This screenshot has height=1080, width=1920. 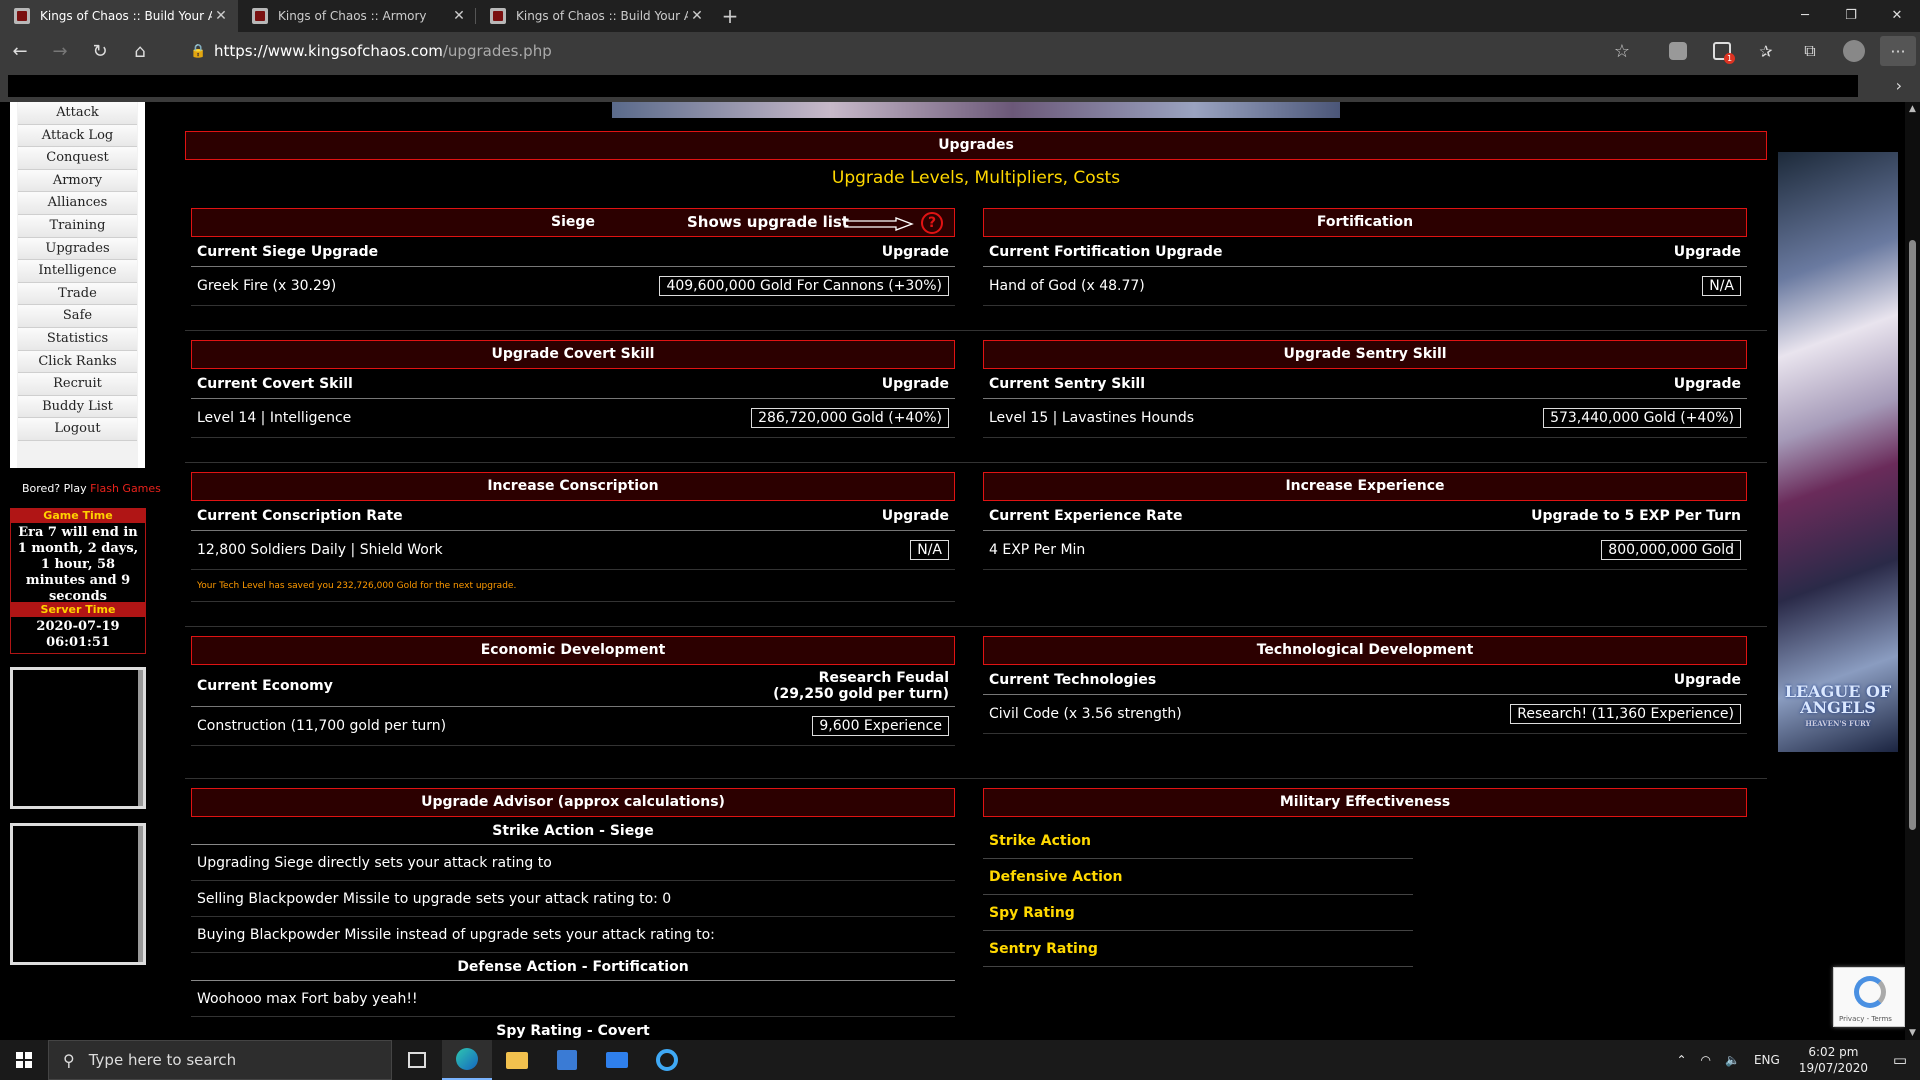 What do you see at coordinates (77, 226) in the screenshot?
I see `sidebar-item-training: Training` at bounding box center [77, 226].